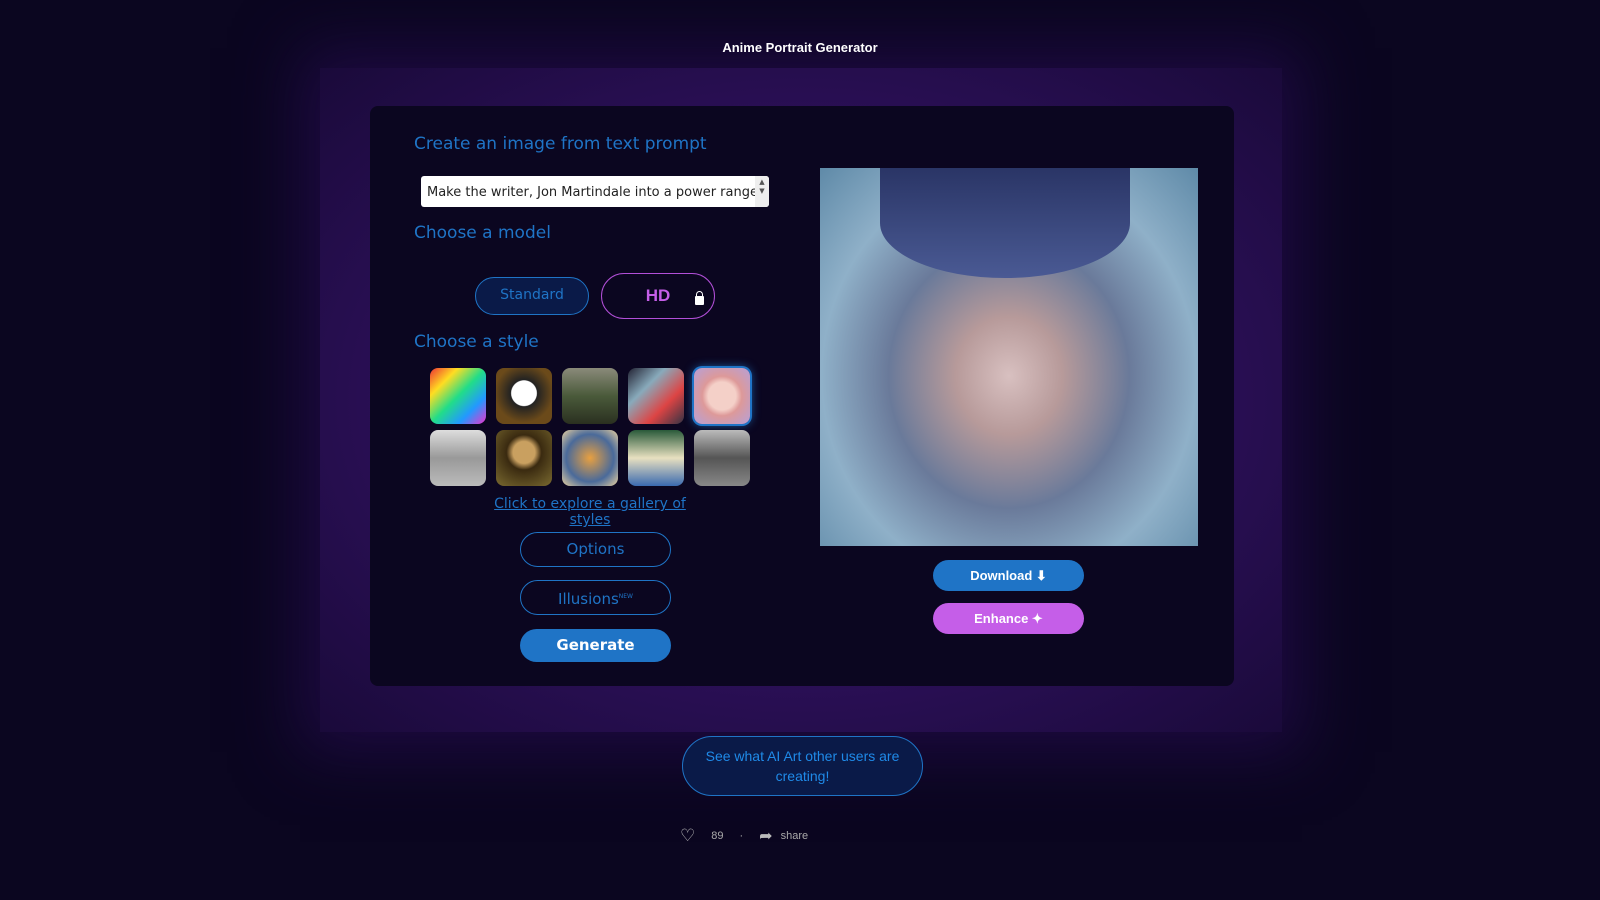 The image size is (1600, 900). I want to click on style-psychedelic, so click(458, 396).